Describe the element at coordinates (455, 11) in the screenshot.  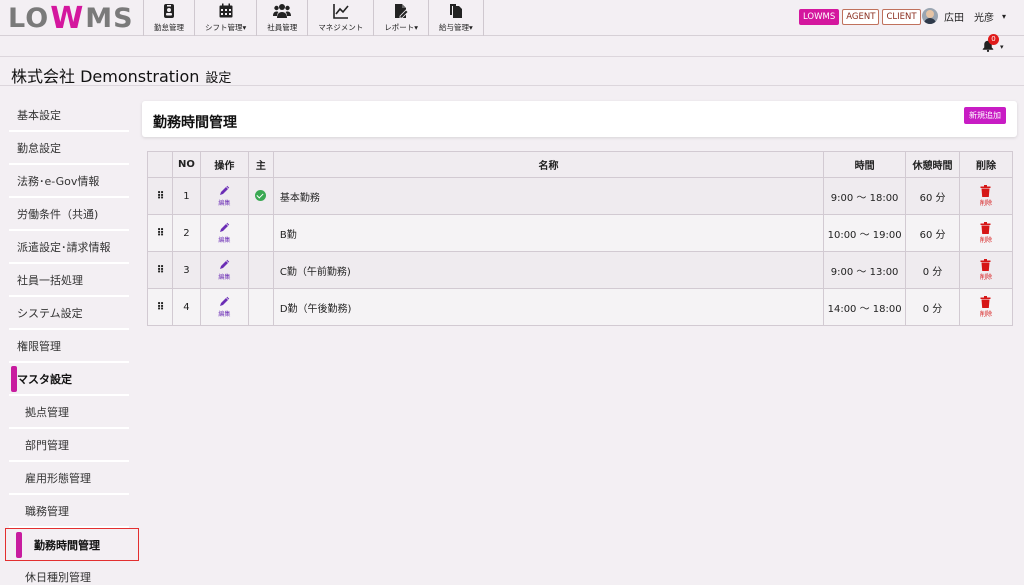
I see `copy-icon` at that location.